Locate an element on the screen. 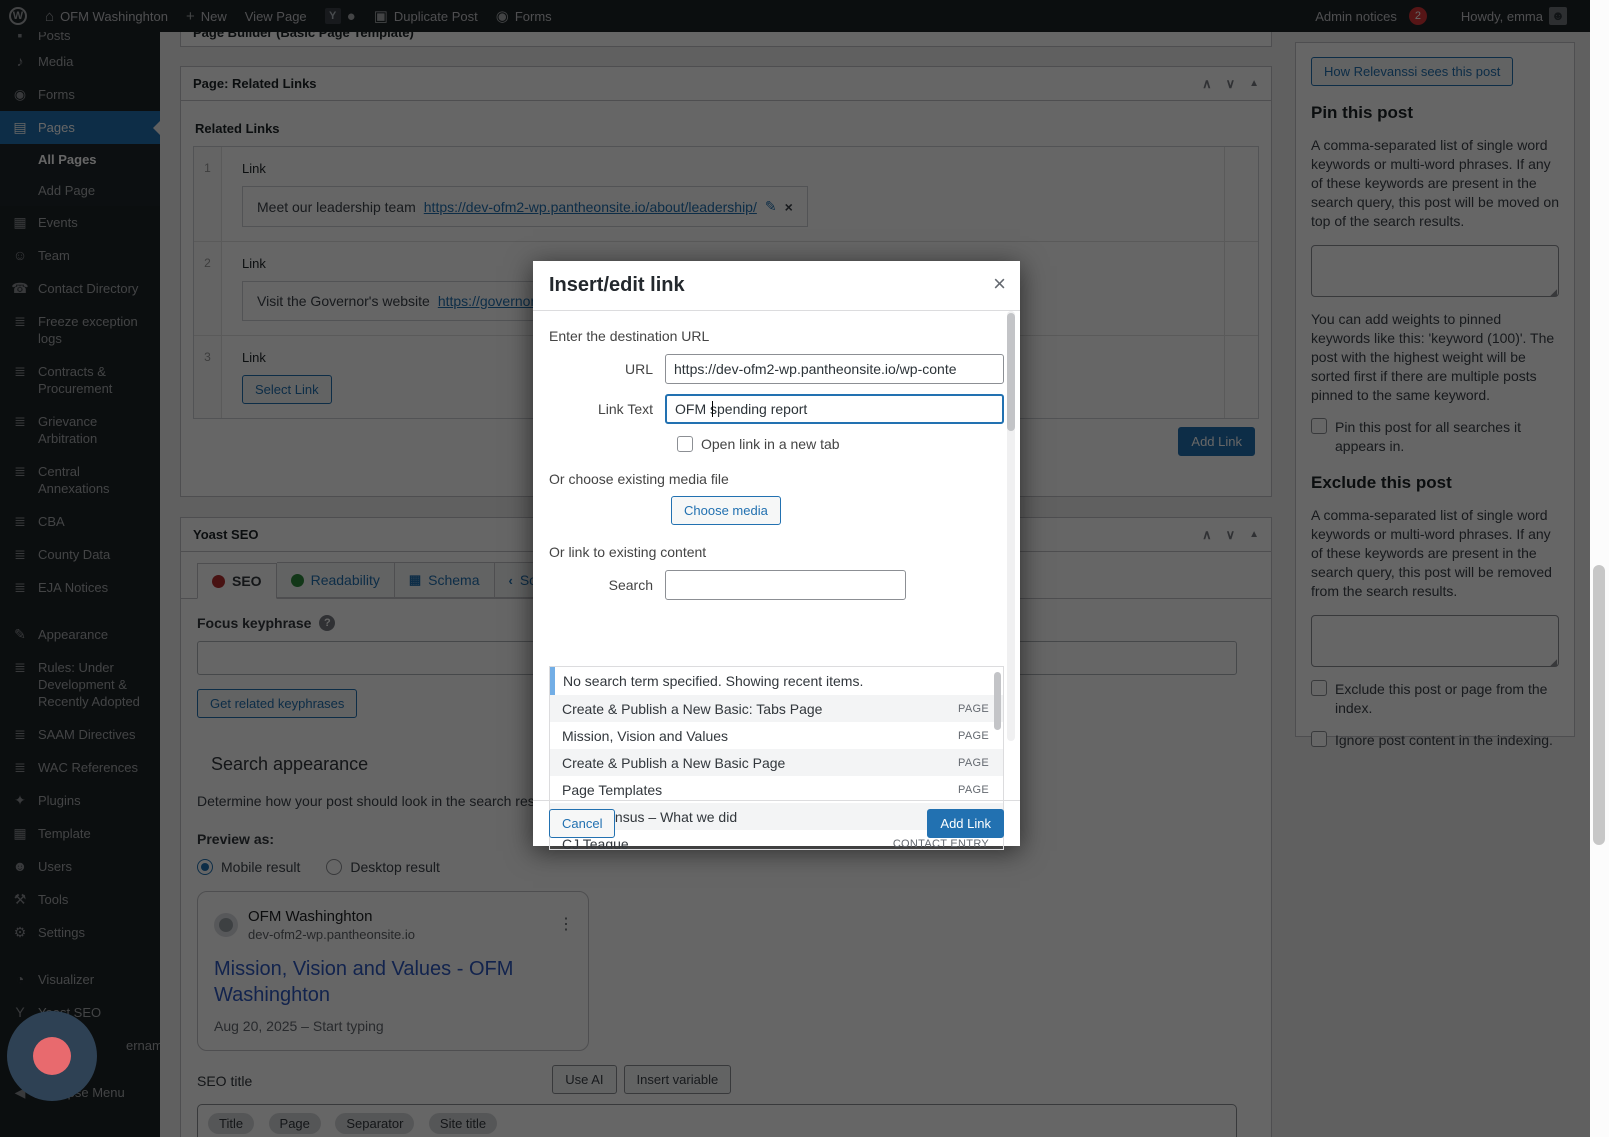 The image size is (1609, 1137). browser-scrollbar-thumb is located at coordinates (1599, 705).